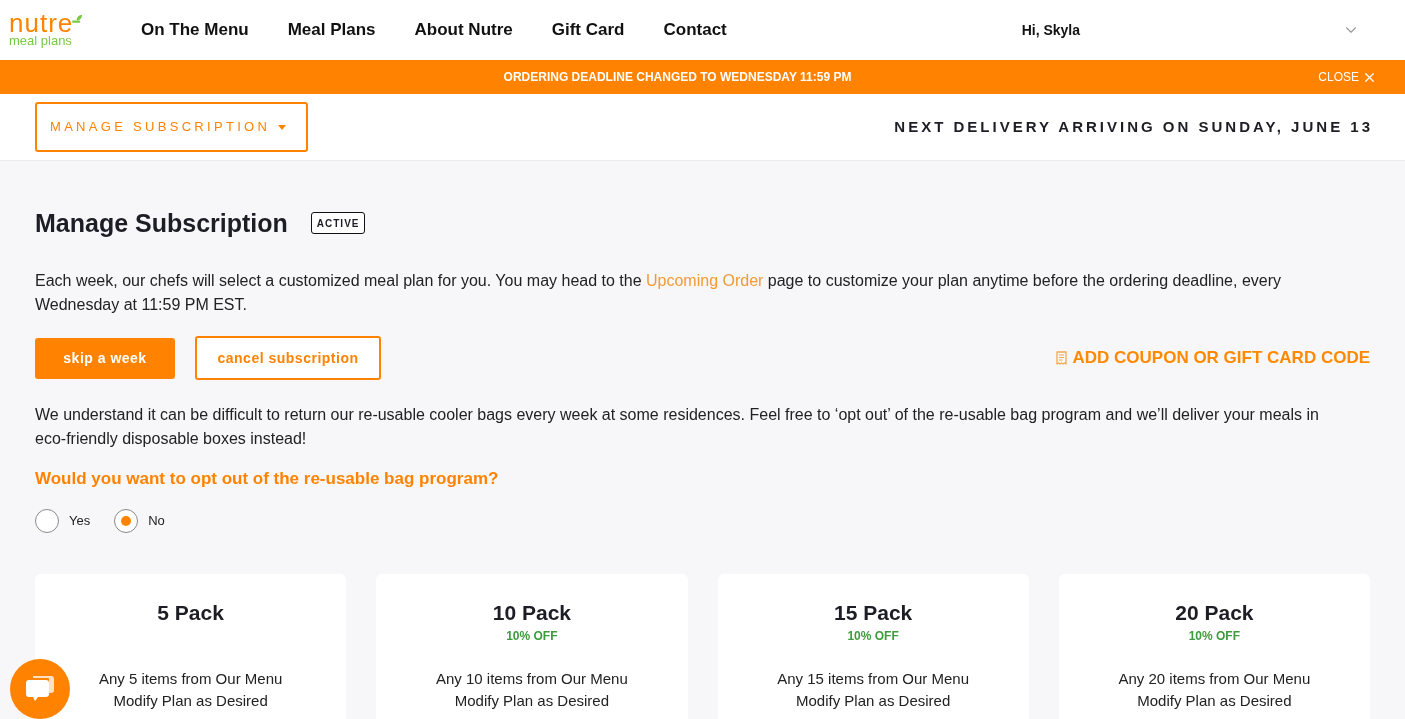  I want to click on plan-card: 10 Pack 10% OFF Any 10 items from Our Menu Modify Plan as Desired, so click(532, 646).